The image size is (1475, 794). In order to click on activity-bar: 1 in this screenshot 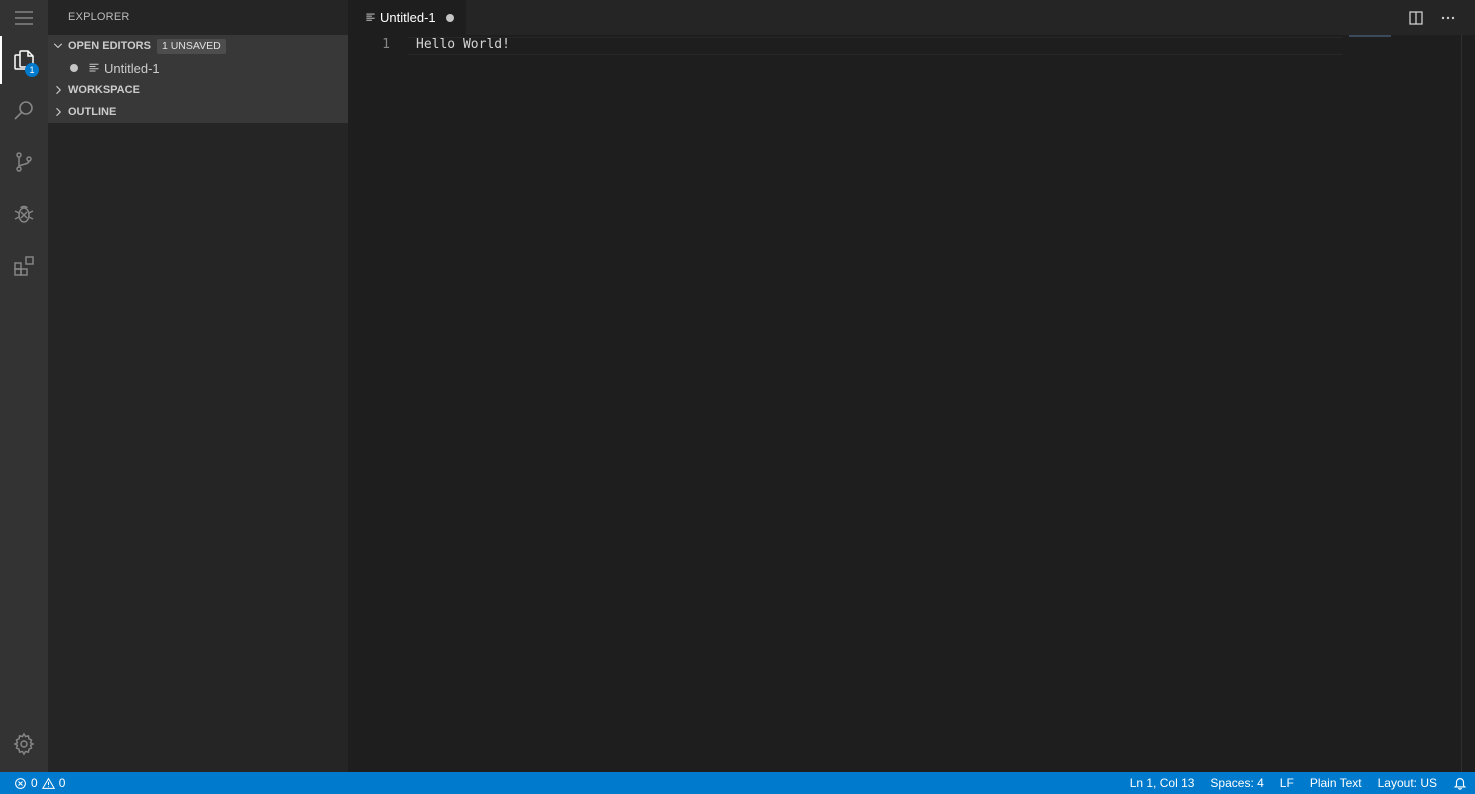, I will do `click(24, 386)`.